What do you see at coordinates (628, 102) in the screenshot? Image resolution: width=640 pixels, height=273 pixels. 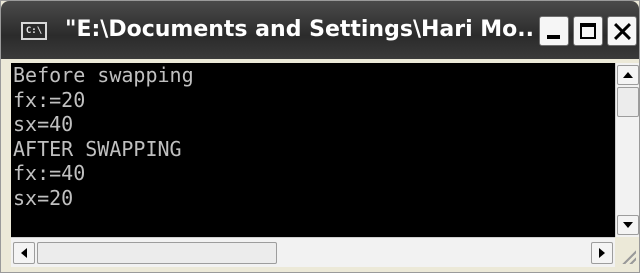 I see `vertical-scroll-thumb` at bounding box center [628, 102].